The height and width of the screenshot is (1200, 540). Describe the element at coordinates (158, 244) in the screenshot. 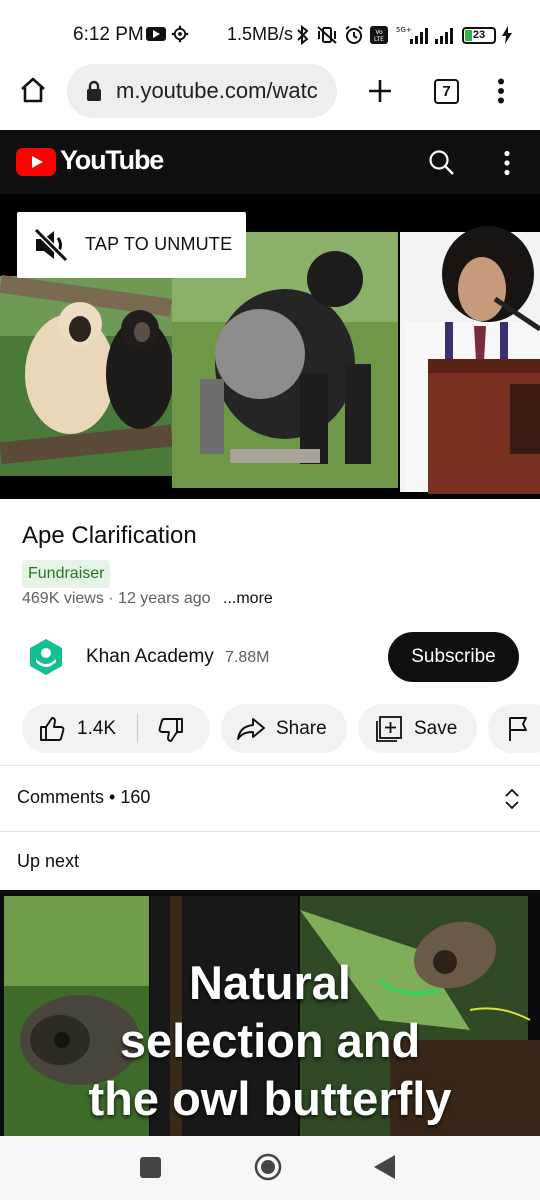

I see `tap-to-unmute-label: TAP TO UNMUTE` at that location.